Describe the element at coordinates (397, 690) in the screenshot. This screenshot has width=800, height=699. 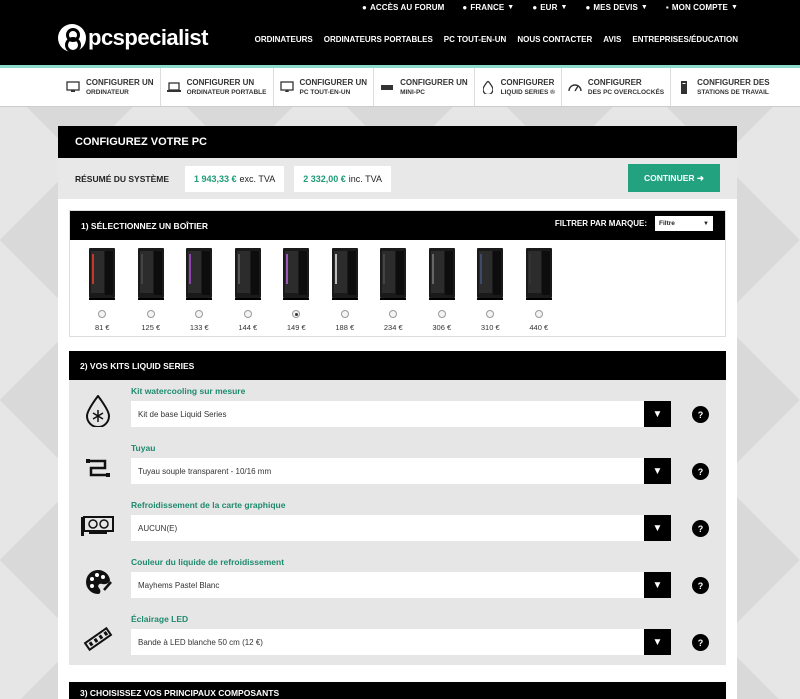
I see `components-section-header: 3) CHOISISSEZ VOS PRINCIPAUX COMPOSANTS` at that location.